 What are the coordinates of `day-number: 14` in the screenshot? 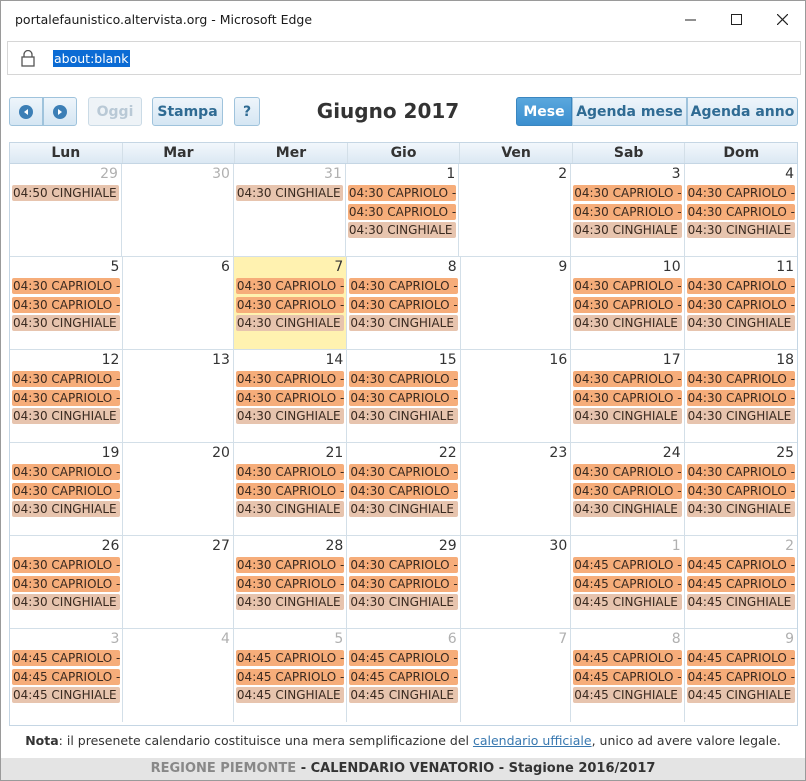 It's located at (290, 361).